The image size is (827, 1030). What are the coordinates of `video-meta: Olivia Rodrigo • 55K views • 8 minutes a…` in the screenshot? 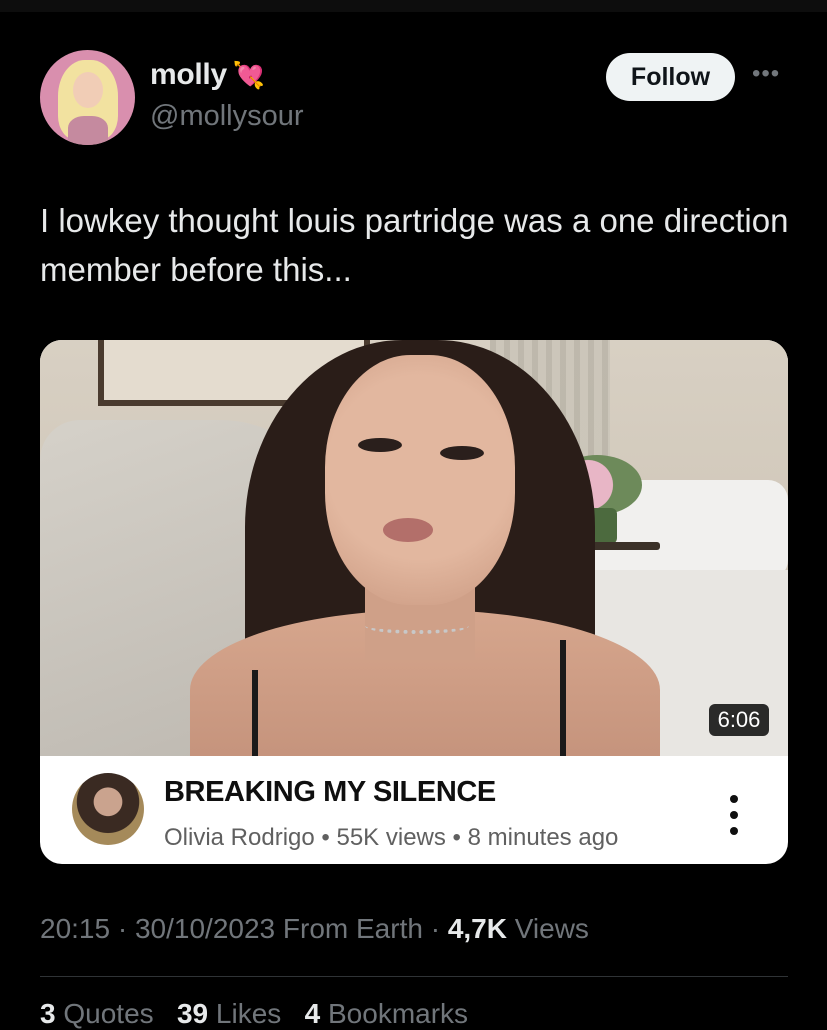 It's located at (391, 838).